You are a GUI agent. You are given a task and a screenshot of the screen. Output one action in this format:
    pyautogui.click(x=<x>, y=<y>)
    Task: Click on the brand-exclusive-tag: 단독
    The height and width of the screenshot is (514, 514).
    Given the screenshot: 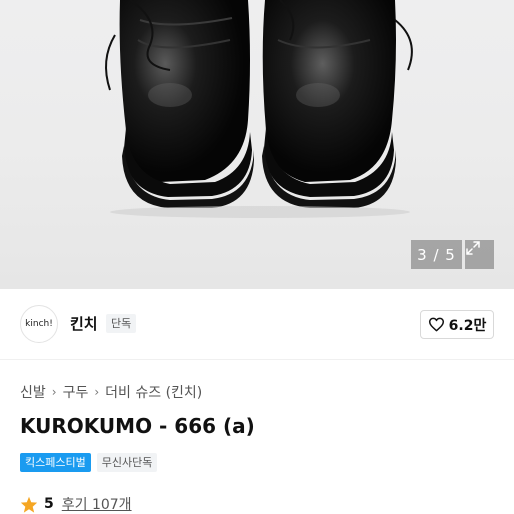 What is the action you would take?
    pyautogui.click(x=121, y=323)
    